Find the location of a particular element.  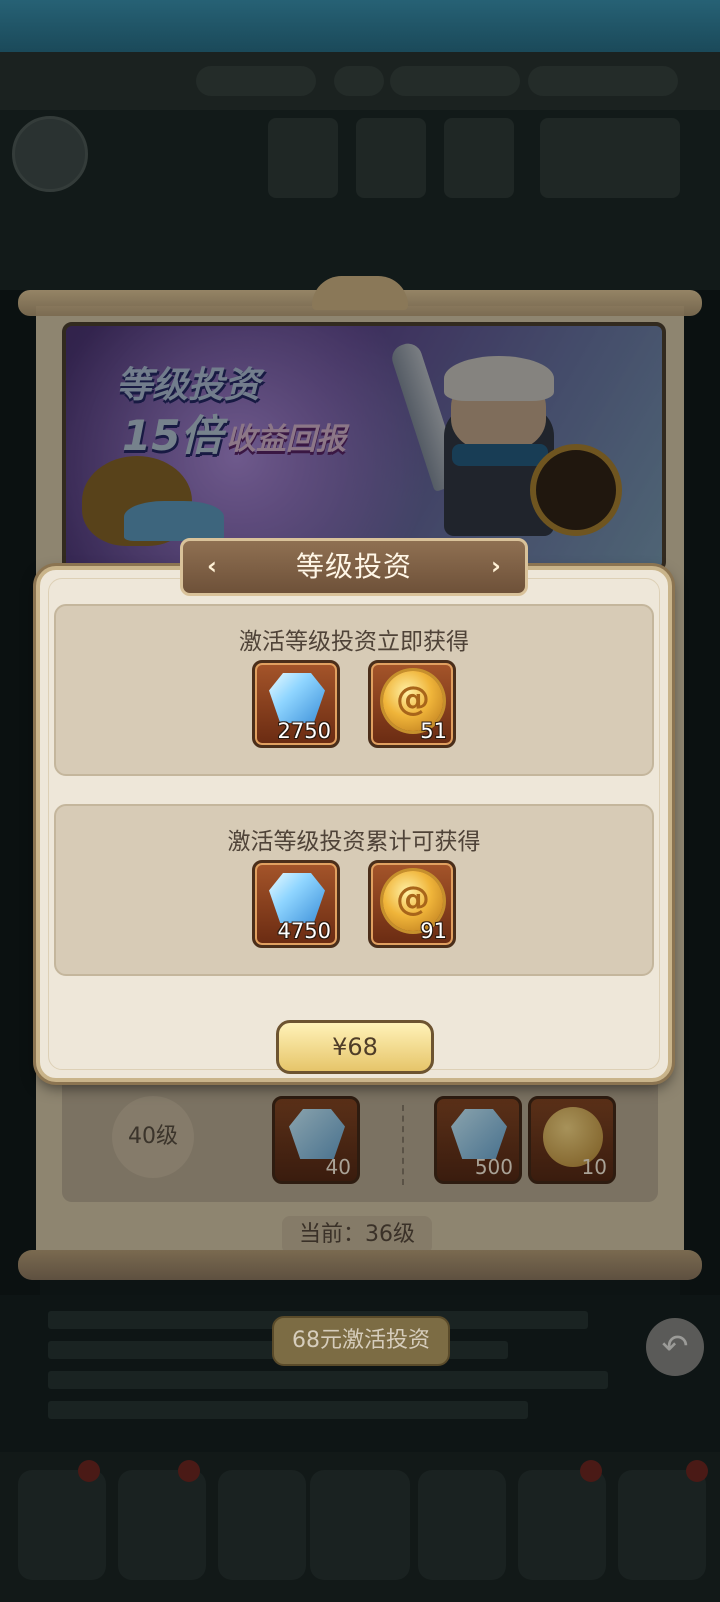

reward-count: 2750 is located at coordinates (304, 731).